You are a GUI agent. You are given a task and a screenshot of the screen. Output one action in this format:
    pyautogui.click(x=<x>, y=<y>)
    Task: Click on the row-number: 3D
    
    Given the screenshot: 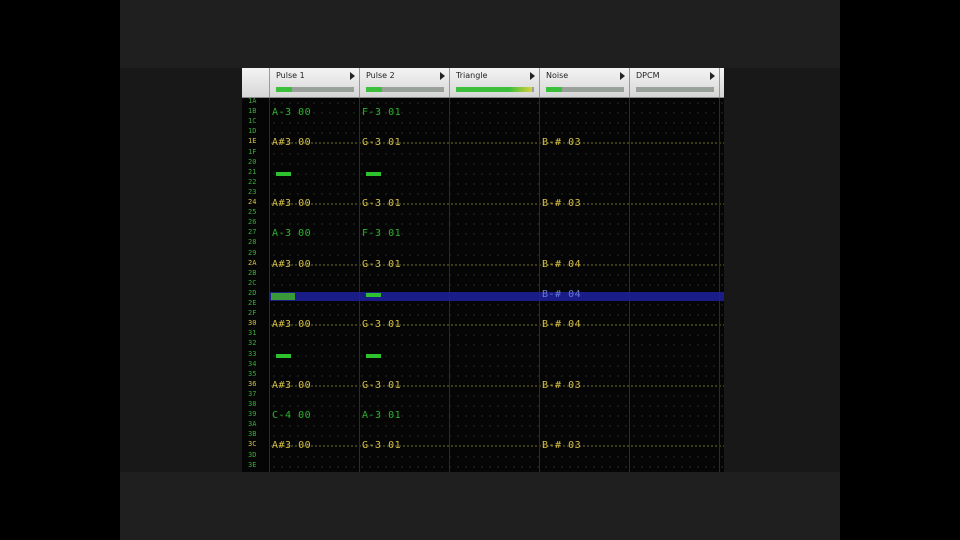 What is the action you would take?
    pyautogui.click(x=258, y=455)
    